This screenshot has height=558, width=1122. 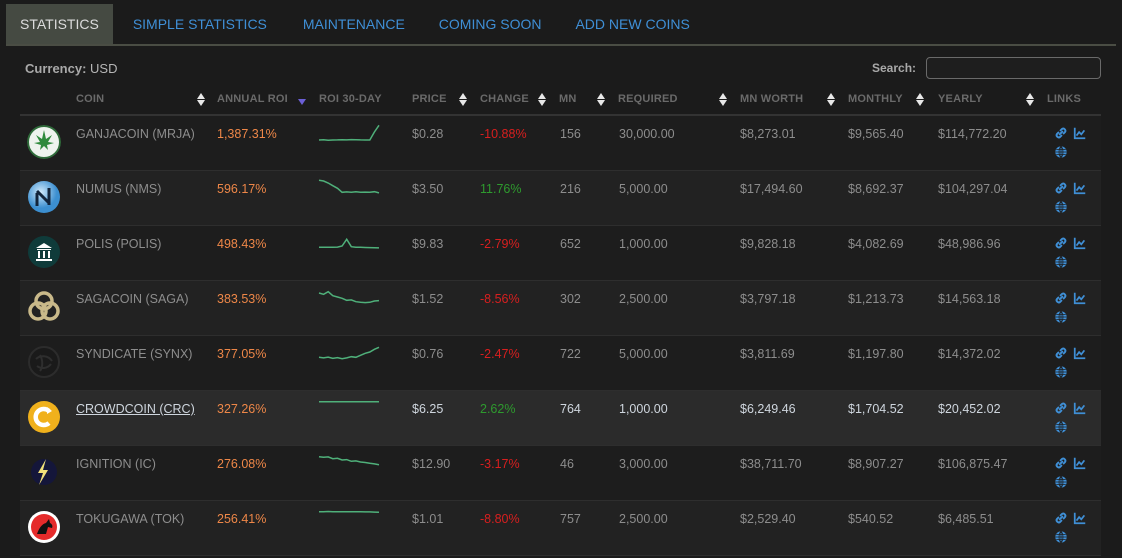 I want to click on annual-roi: 377.05%, so click(x=242, y=354).